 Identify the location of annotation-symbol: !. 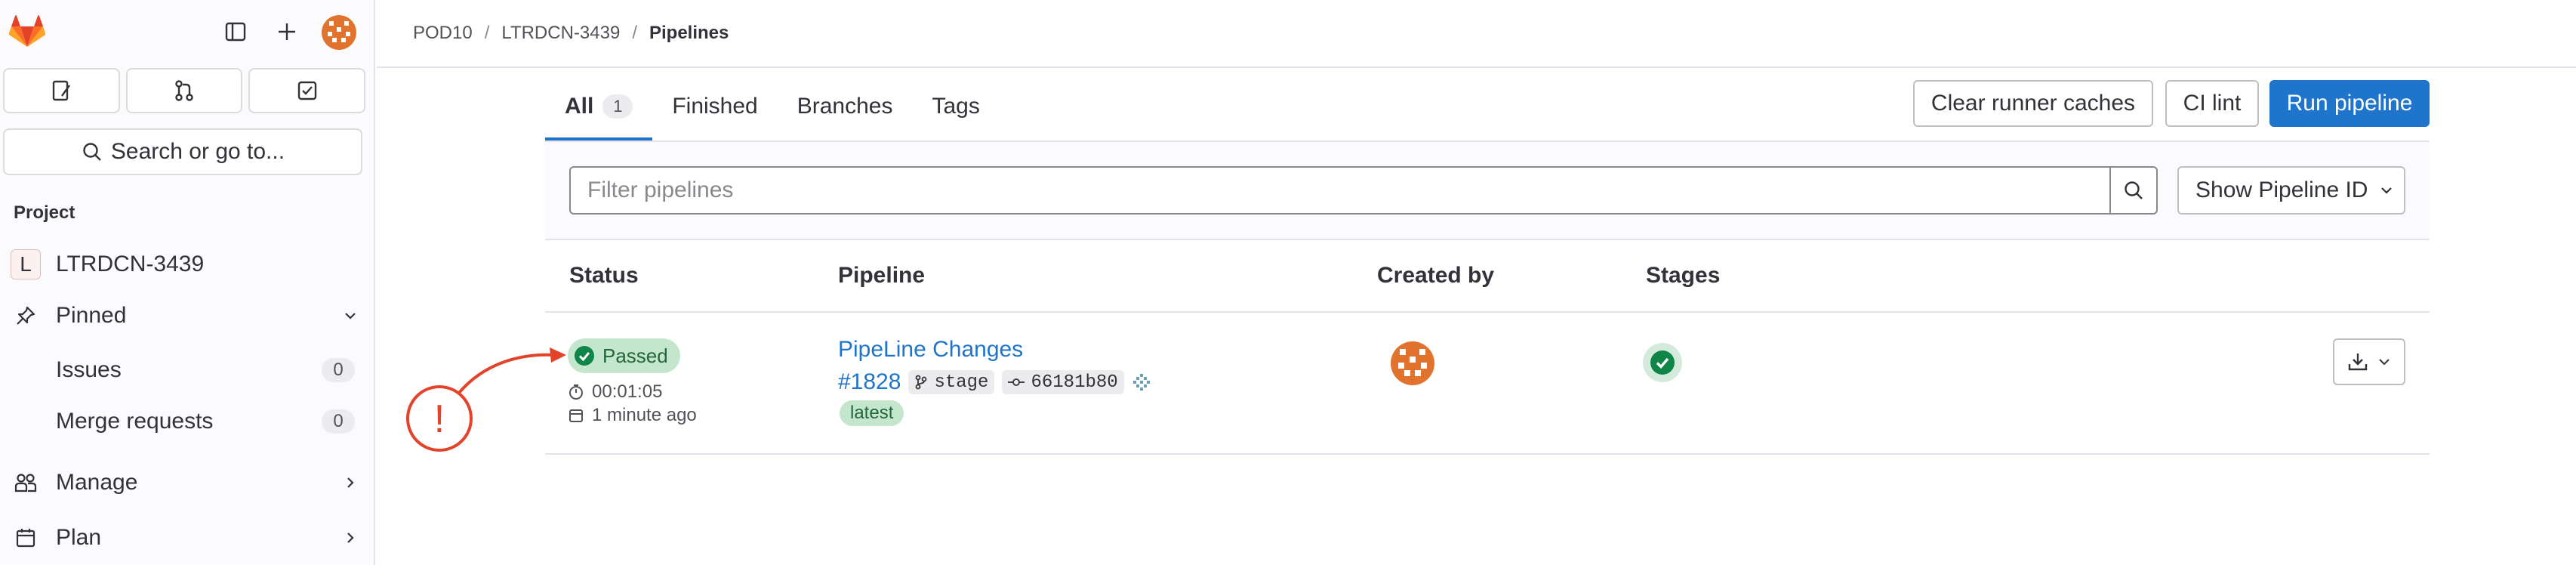
(440, 419).